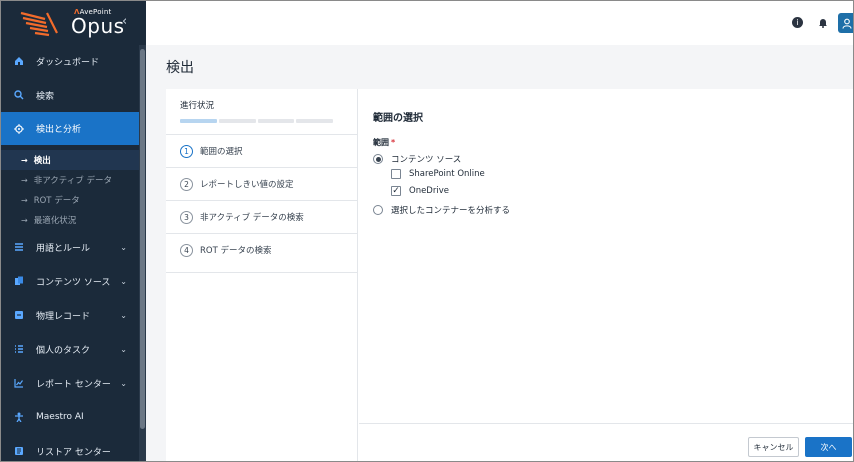  I want to click on brand-product: Opus, so click(98, 26).